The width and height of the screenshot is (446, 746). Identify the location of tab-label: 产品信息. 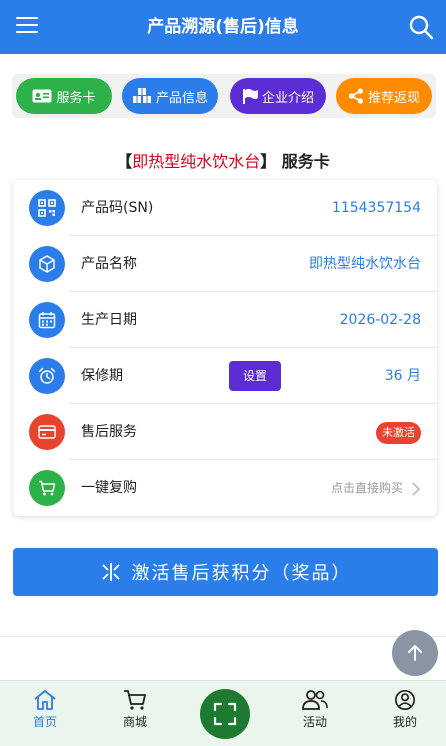
(181, 98).